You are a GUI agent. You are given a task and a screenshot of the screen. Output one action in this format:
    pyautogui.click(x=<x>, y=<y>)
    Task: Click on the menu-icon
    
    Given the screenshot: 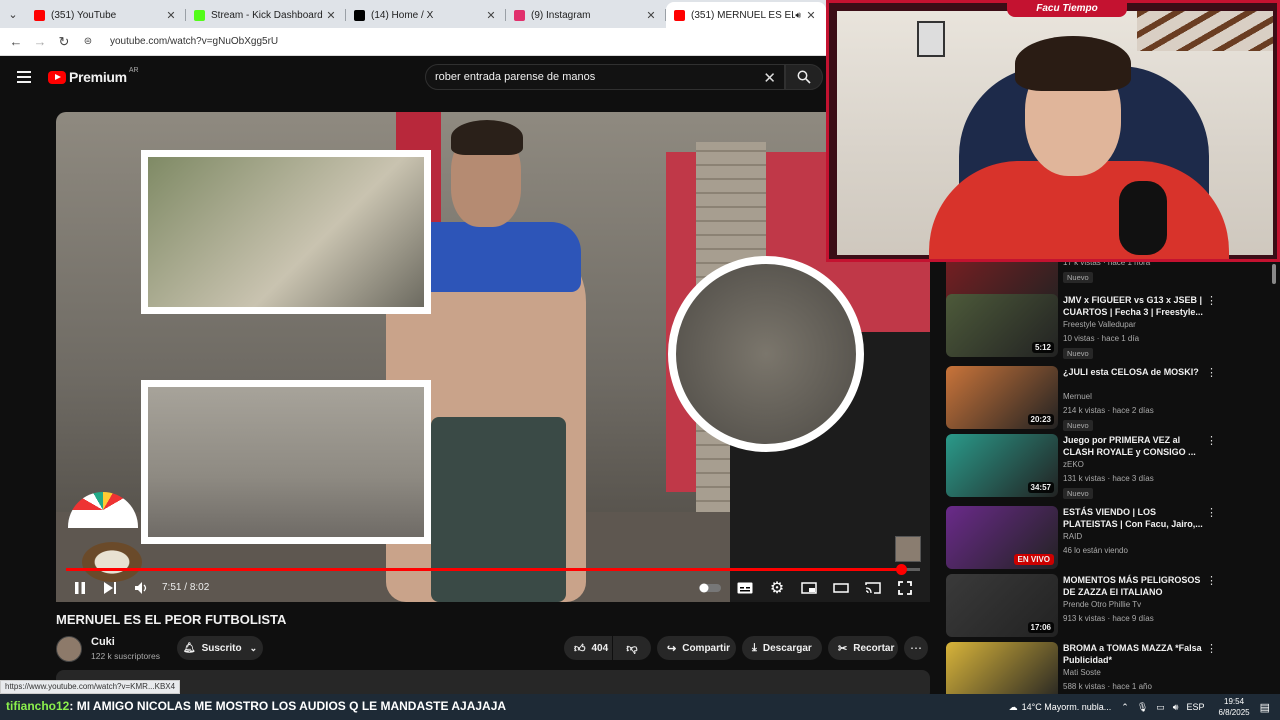 What is the action you would take?
    pyautogui.click(x=24, y=78)
    